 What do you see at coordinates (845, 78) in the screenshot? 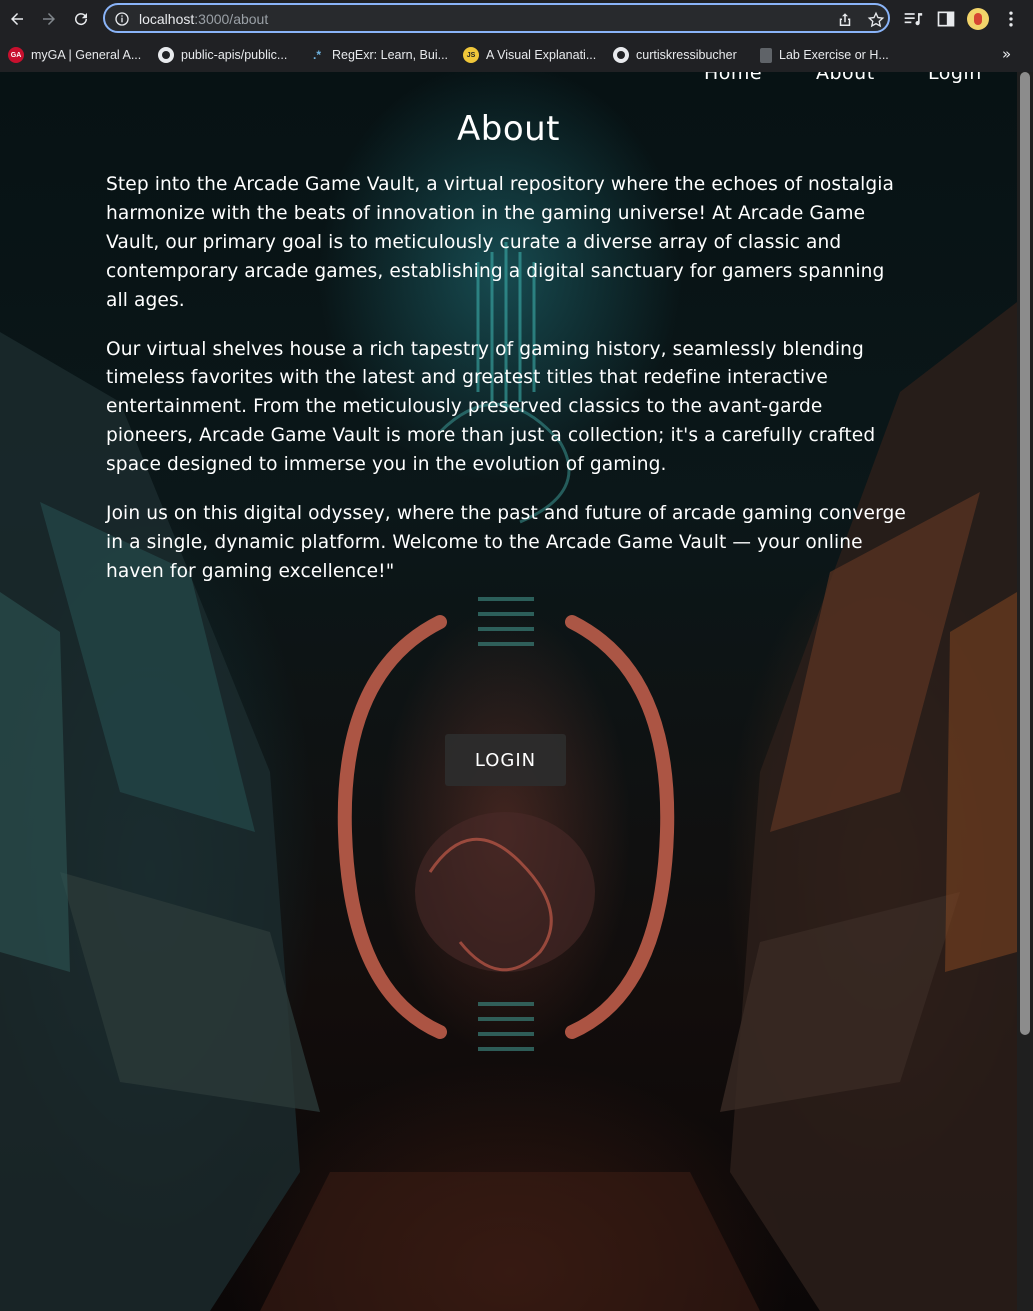
I see `nav-about-link: About` at bounding box center [845, 78].